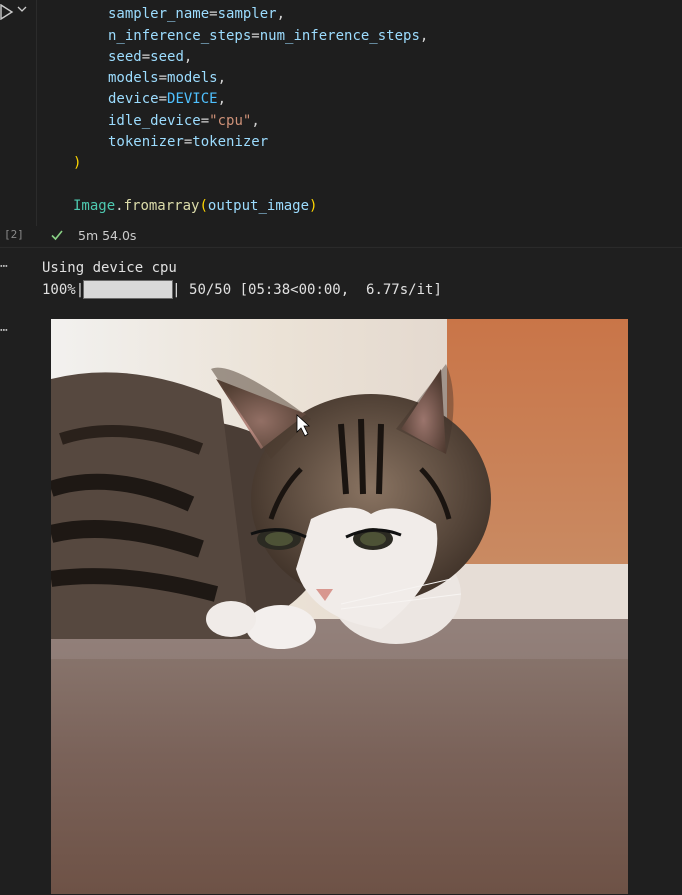  I want to click on execution-duration: 5m 54.0s, so click(107, 235).